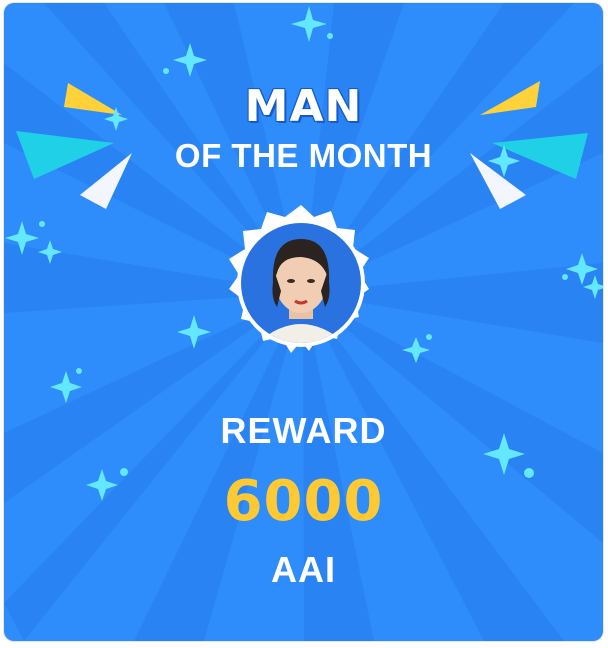 The height and width of the screenshot is (648, 608). What do you see at coordinates (303, 569) in the screenshot?
I see `reward-unit: AAI` at bounding box center [303, 569].